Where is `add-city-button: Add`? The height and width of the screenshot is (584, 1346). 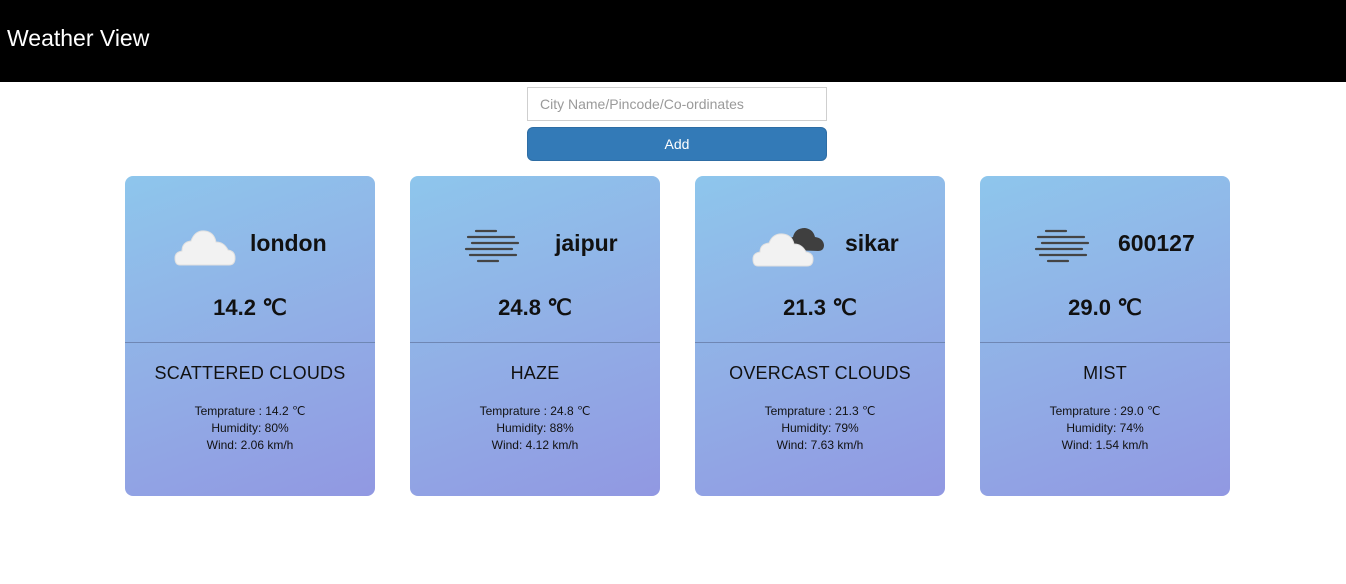
add-city-button: Add is located at coordinates (677, 144).